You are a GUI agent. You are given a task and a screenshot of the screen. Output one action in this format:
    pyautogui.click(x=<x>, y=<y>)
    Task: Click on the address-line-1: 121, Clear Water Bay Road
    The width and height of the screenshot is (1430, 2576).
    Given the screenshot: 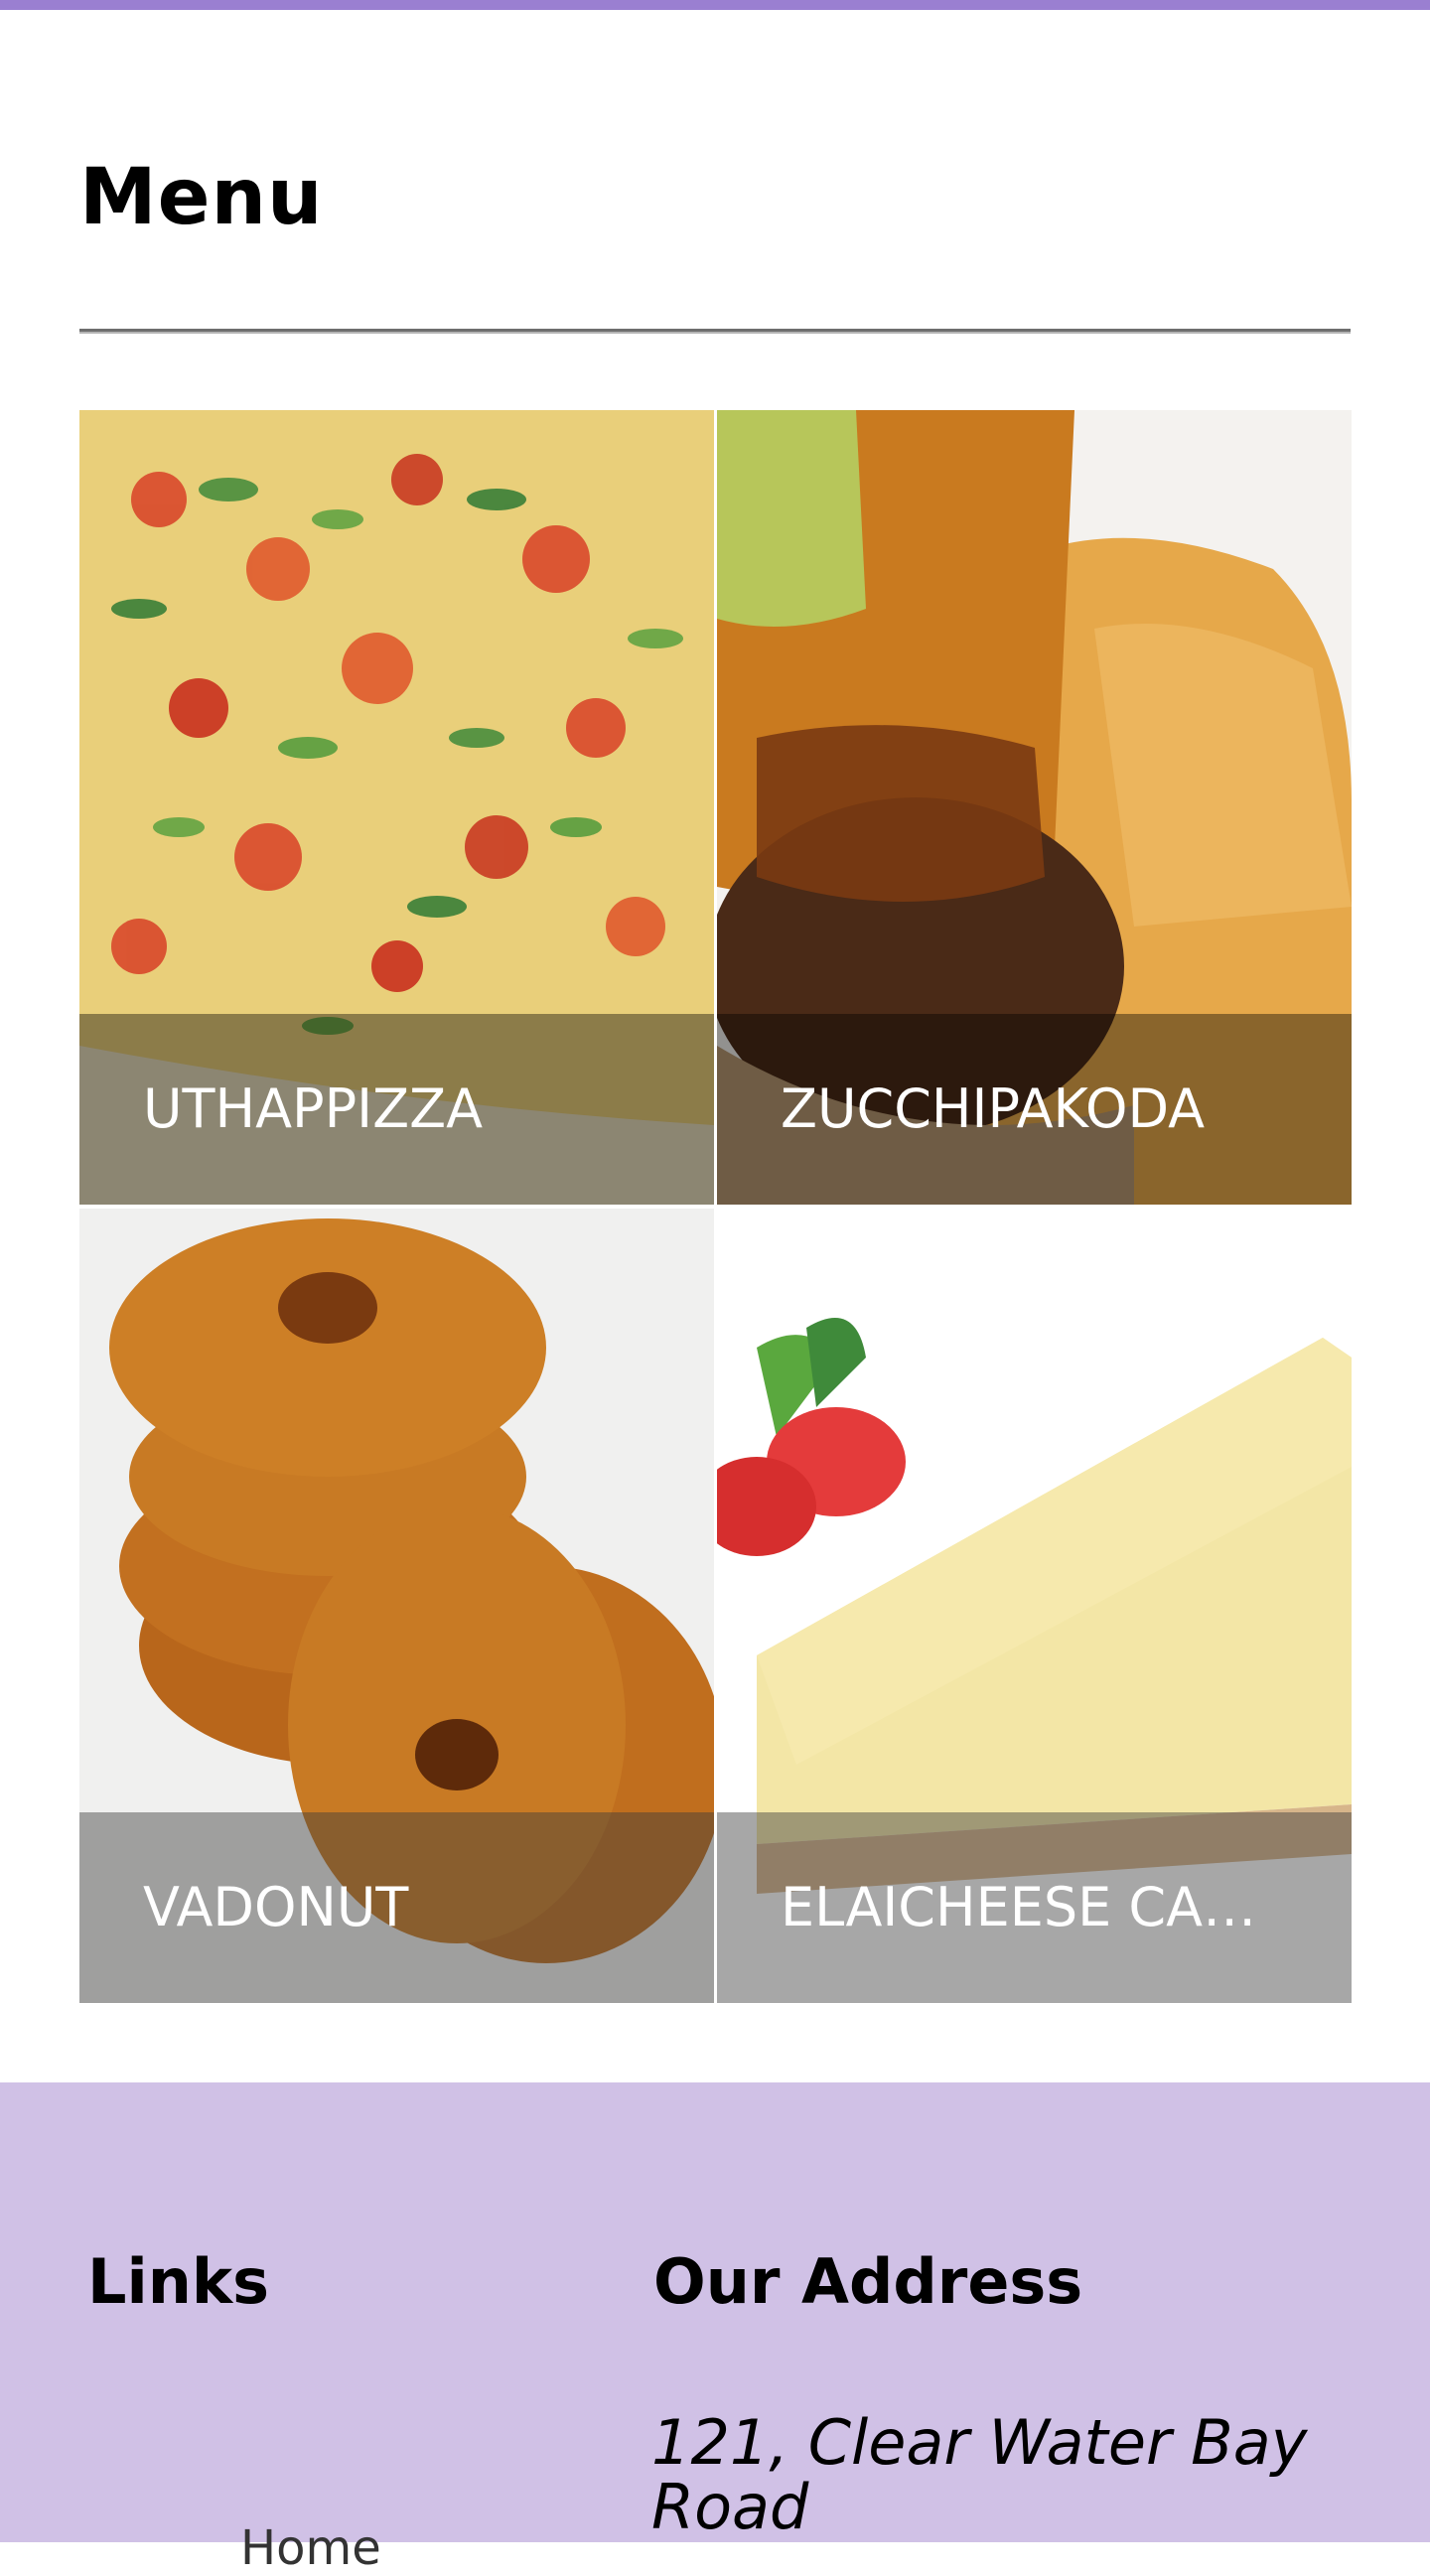 What is the action you would take?
    pyautogui.click(x=980, y=2475)
    